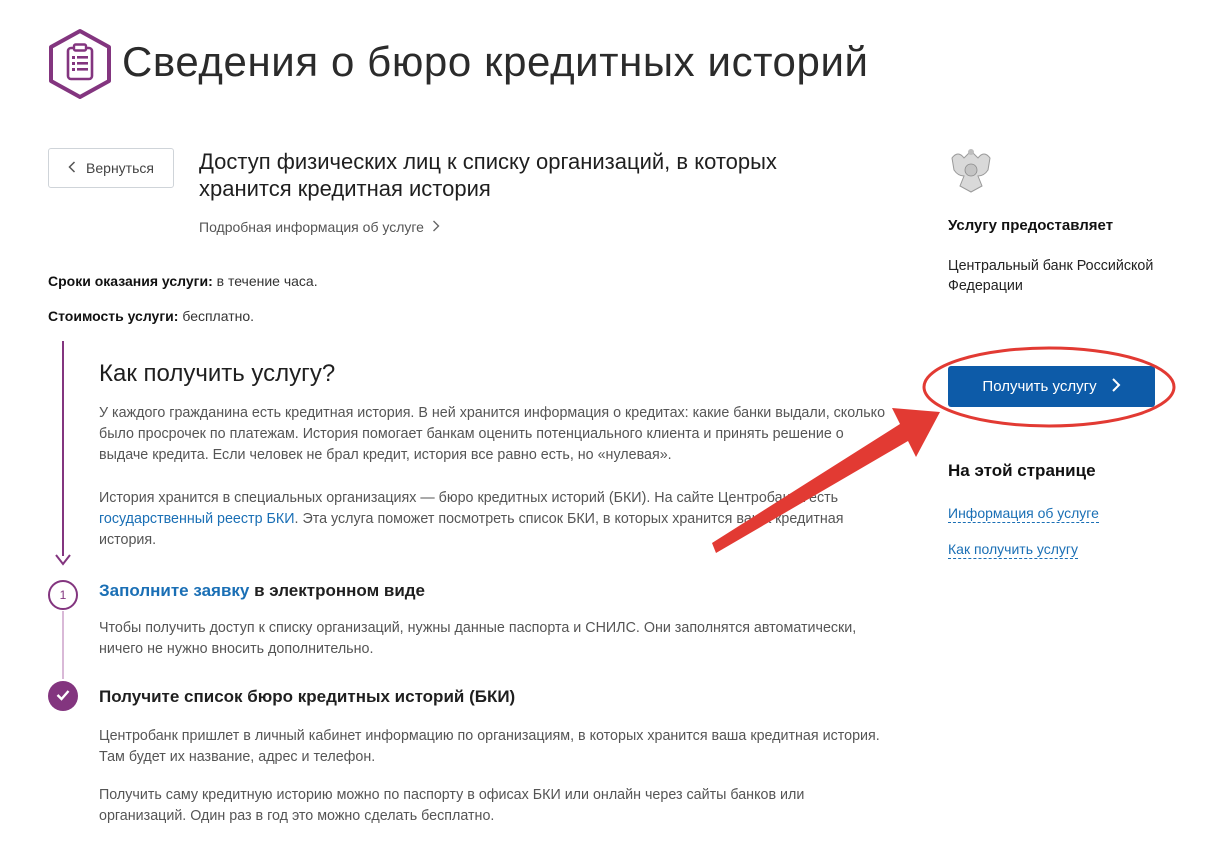 The width and height of the screenshot is (1218, 865). I want to click on step-1-number: 1, so click(63, 595).